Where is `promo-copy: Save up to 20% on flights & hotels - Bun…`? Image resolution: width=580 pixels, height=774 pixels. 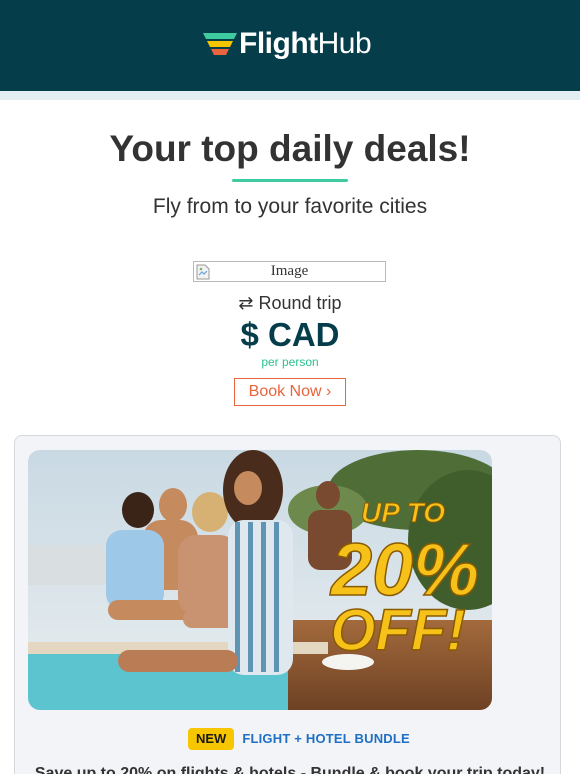 promo-copy: Save up to 20% on flights & hotels - Bun… is located at coordinates (290, 769).